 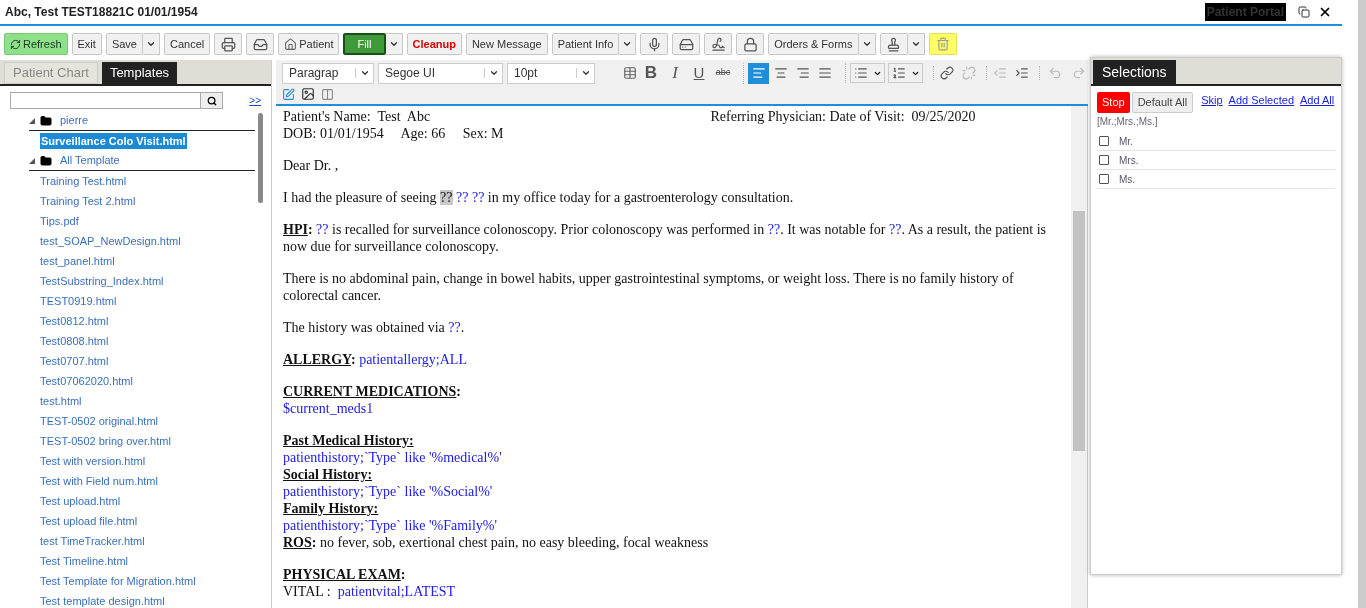 What do you see at coordinates (434, 44) in the screenshot?
I see `toolbar-button: Cleanup` at bounding box center [434, 44].